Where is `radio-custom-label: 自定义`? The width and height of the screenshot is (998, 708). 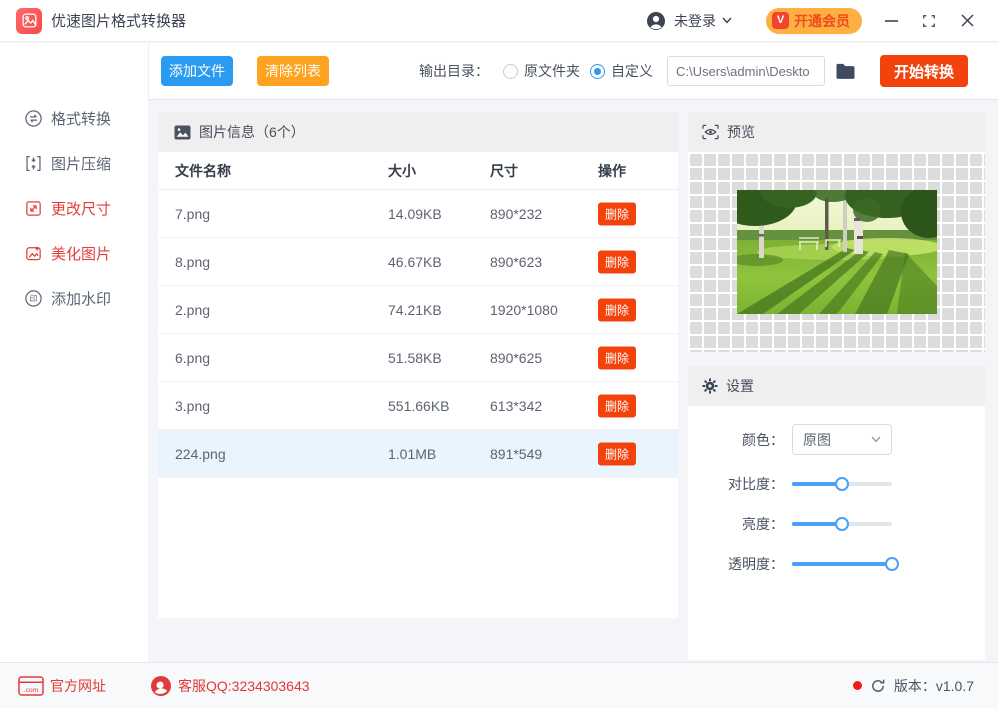 radio-custom-label: 自定义 is located at coordinates (632, 71).